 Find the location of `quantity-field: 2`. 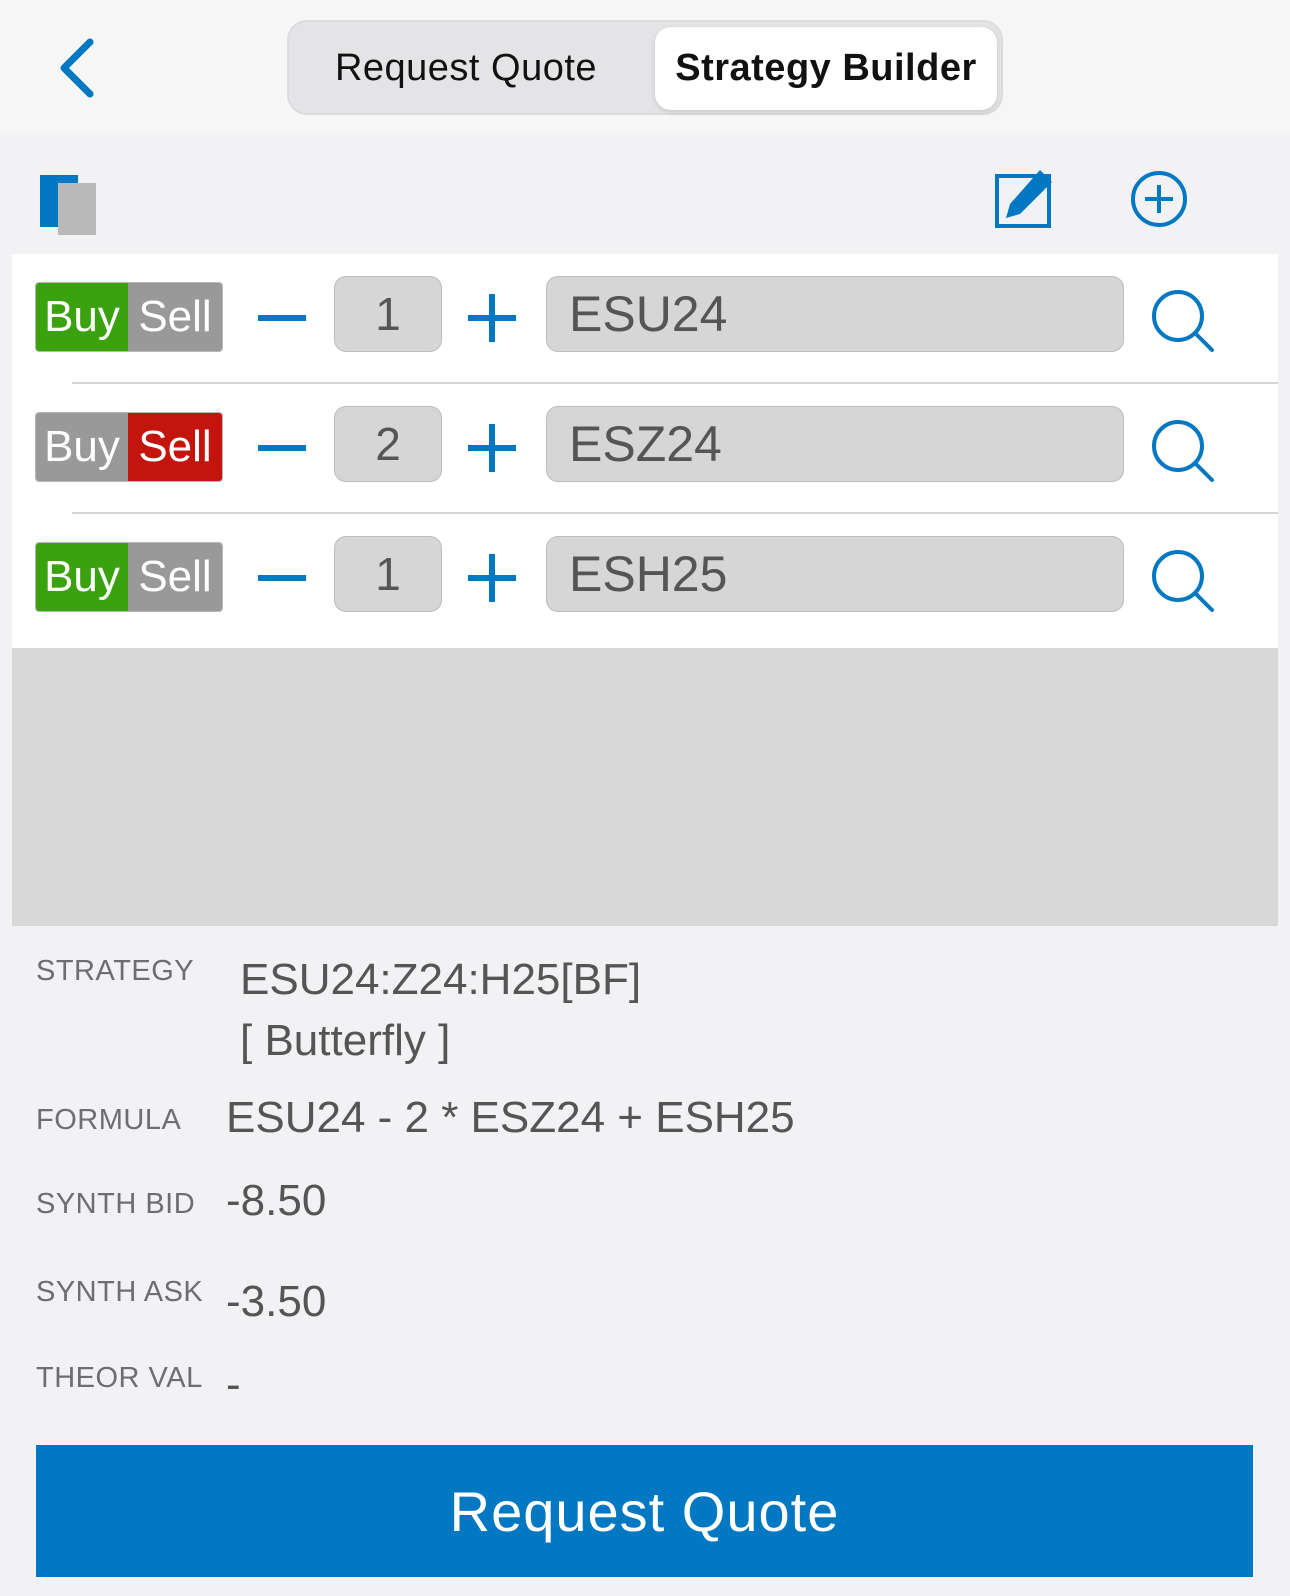

quantity-field: 2 is located at coordinates (388, 444).